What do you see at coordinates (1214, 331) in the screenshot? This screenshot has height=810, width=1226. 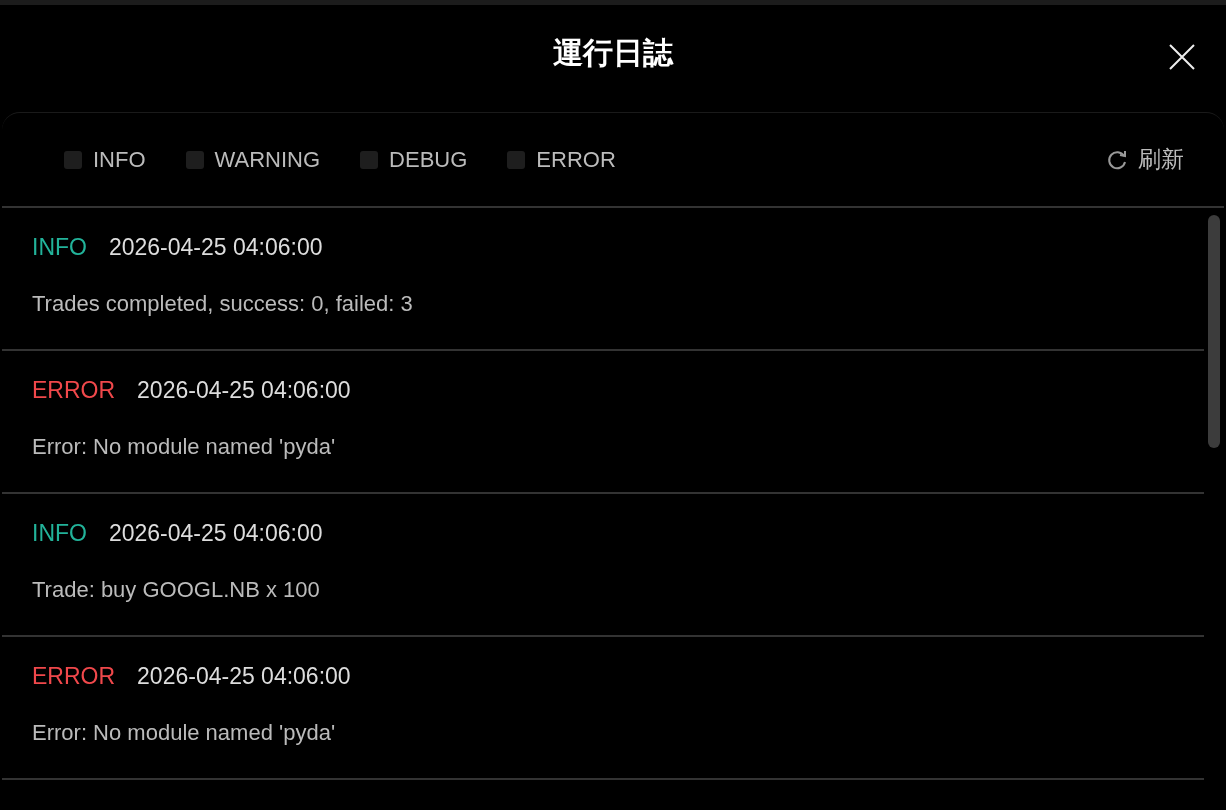 I see `scrollbar` at bounding box center [1214, 331].